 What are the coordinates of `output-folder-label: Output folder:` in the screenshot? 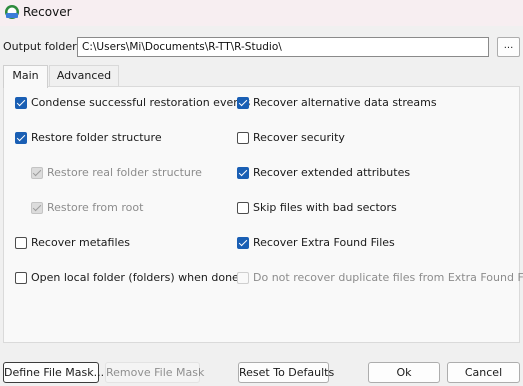 It's located at (42, 46).